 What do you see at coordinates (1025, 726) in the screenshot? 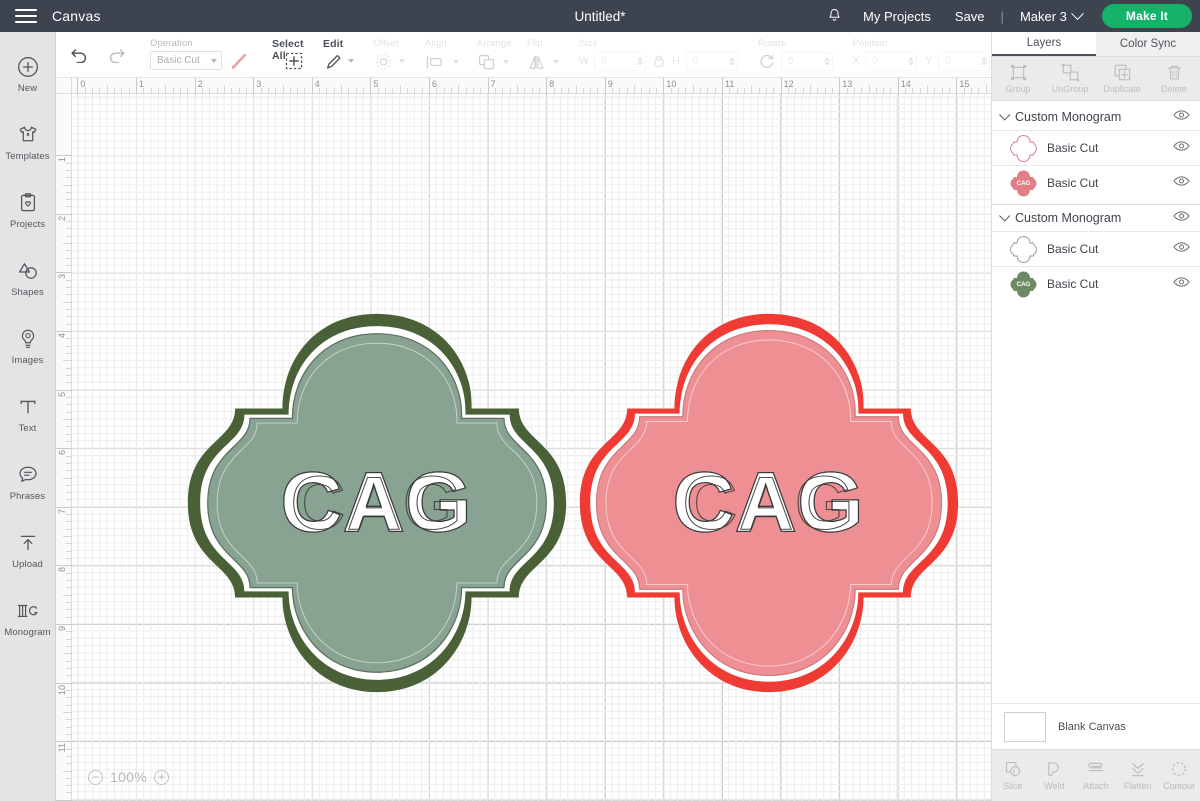
I see `canvas-color-swatch` at bounding box center [1025, 726].